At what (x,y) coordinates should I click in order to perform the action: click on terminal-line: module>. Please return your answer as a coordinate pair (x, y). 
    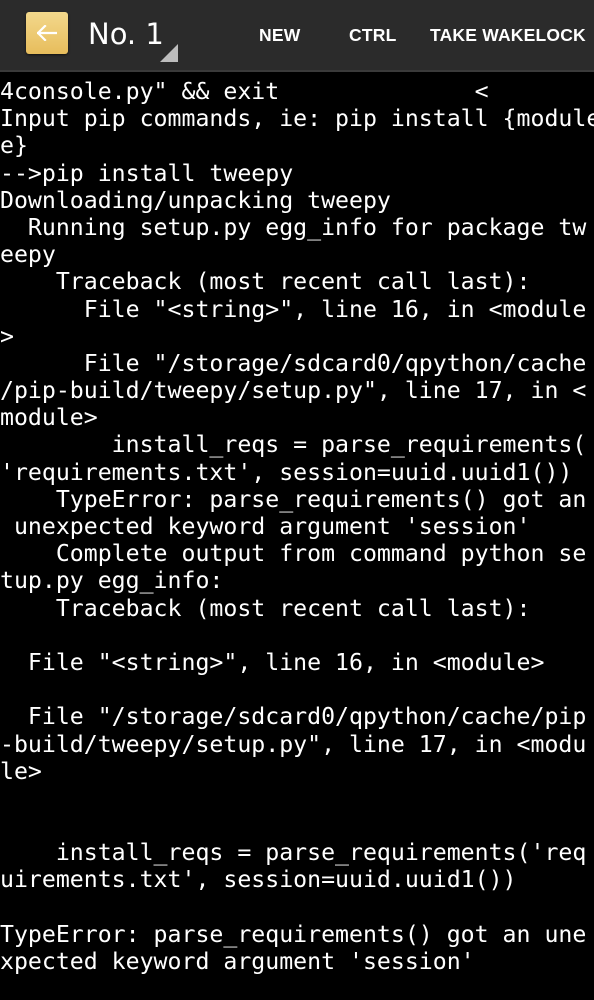
    Looking at the image, I should click on (49, 418).